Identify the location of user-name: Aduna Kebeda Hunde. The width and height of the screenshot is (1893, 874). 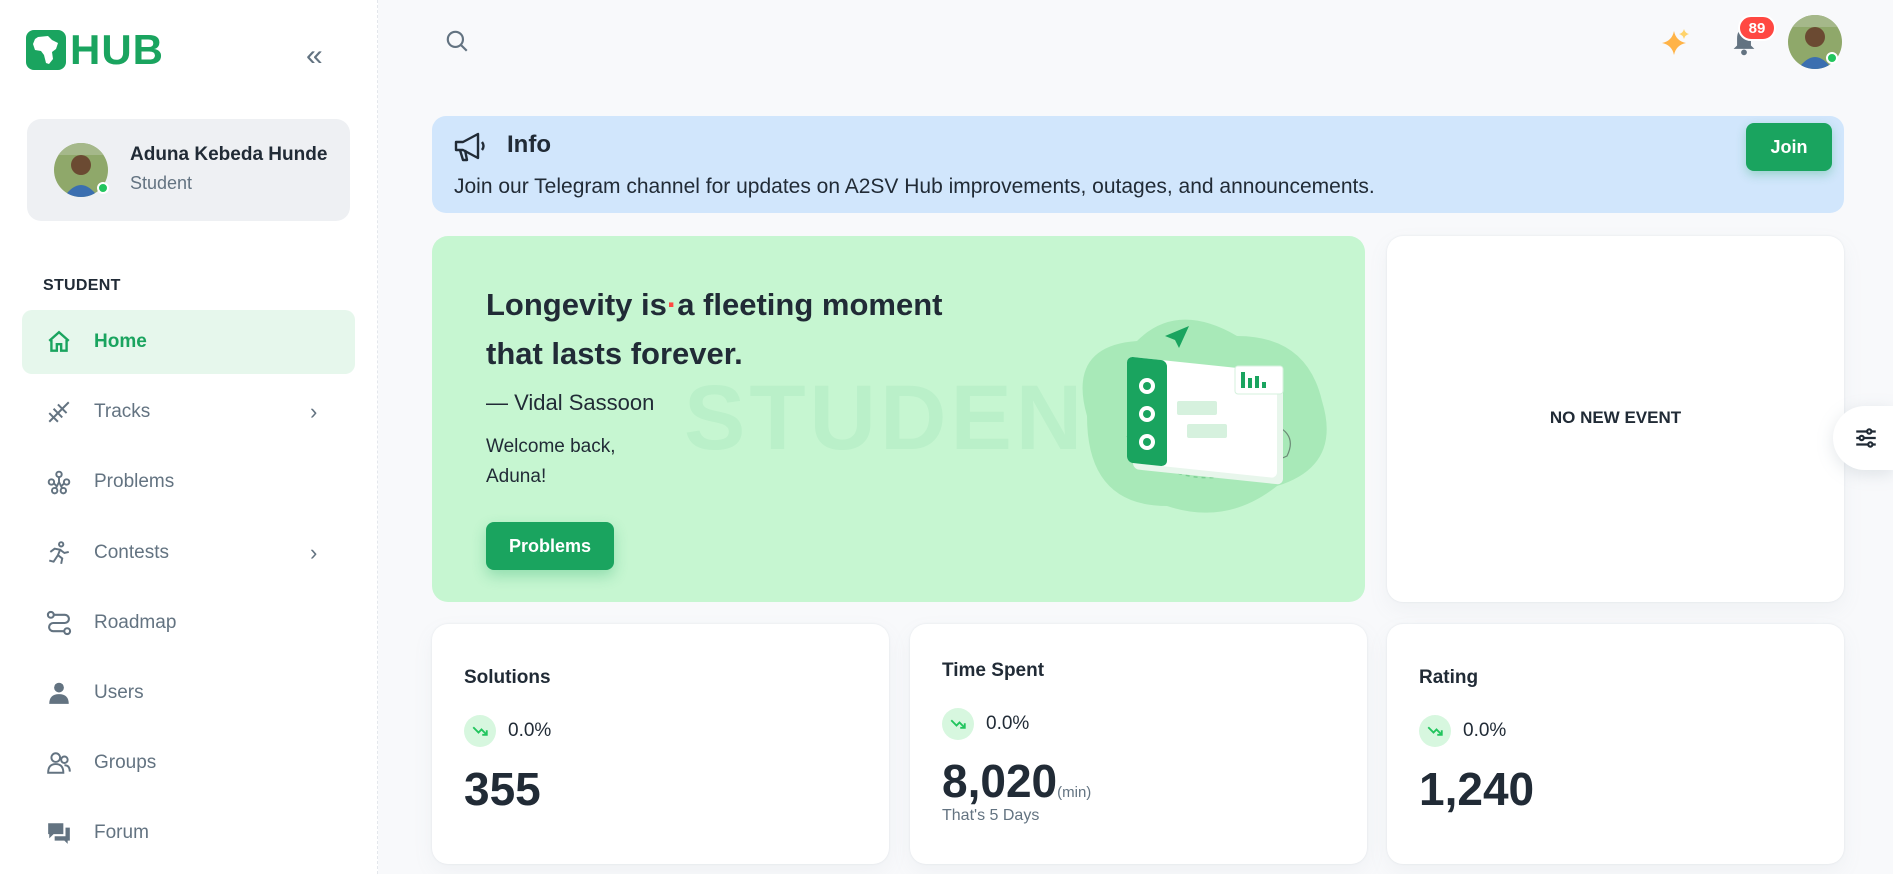
(229, 154).